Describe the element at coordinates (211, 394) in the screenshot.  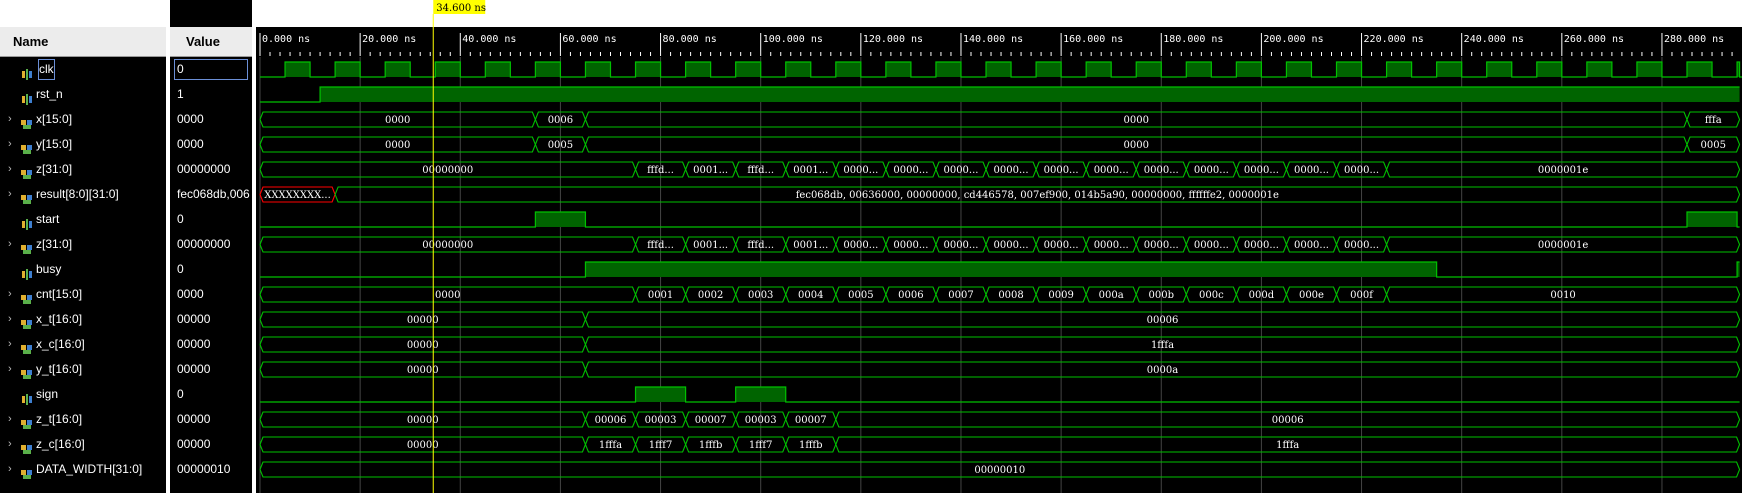
I see `signal-value-sign: 0` at that location.